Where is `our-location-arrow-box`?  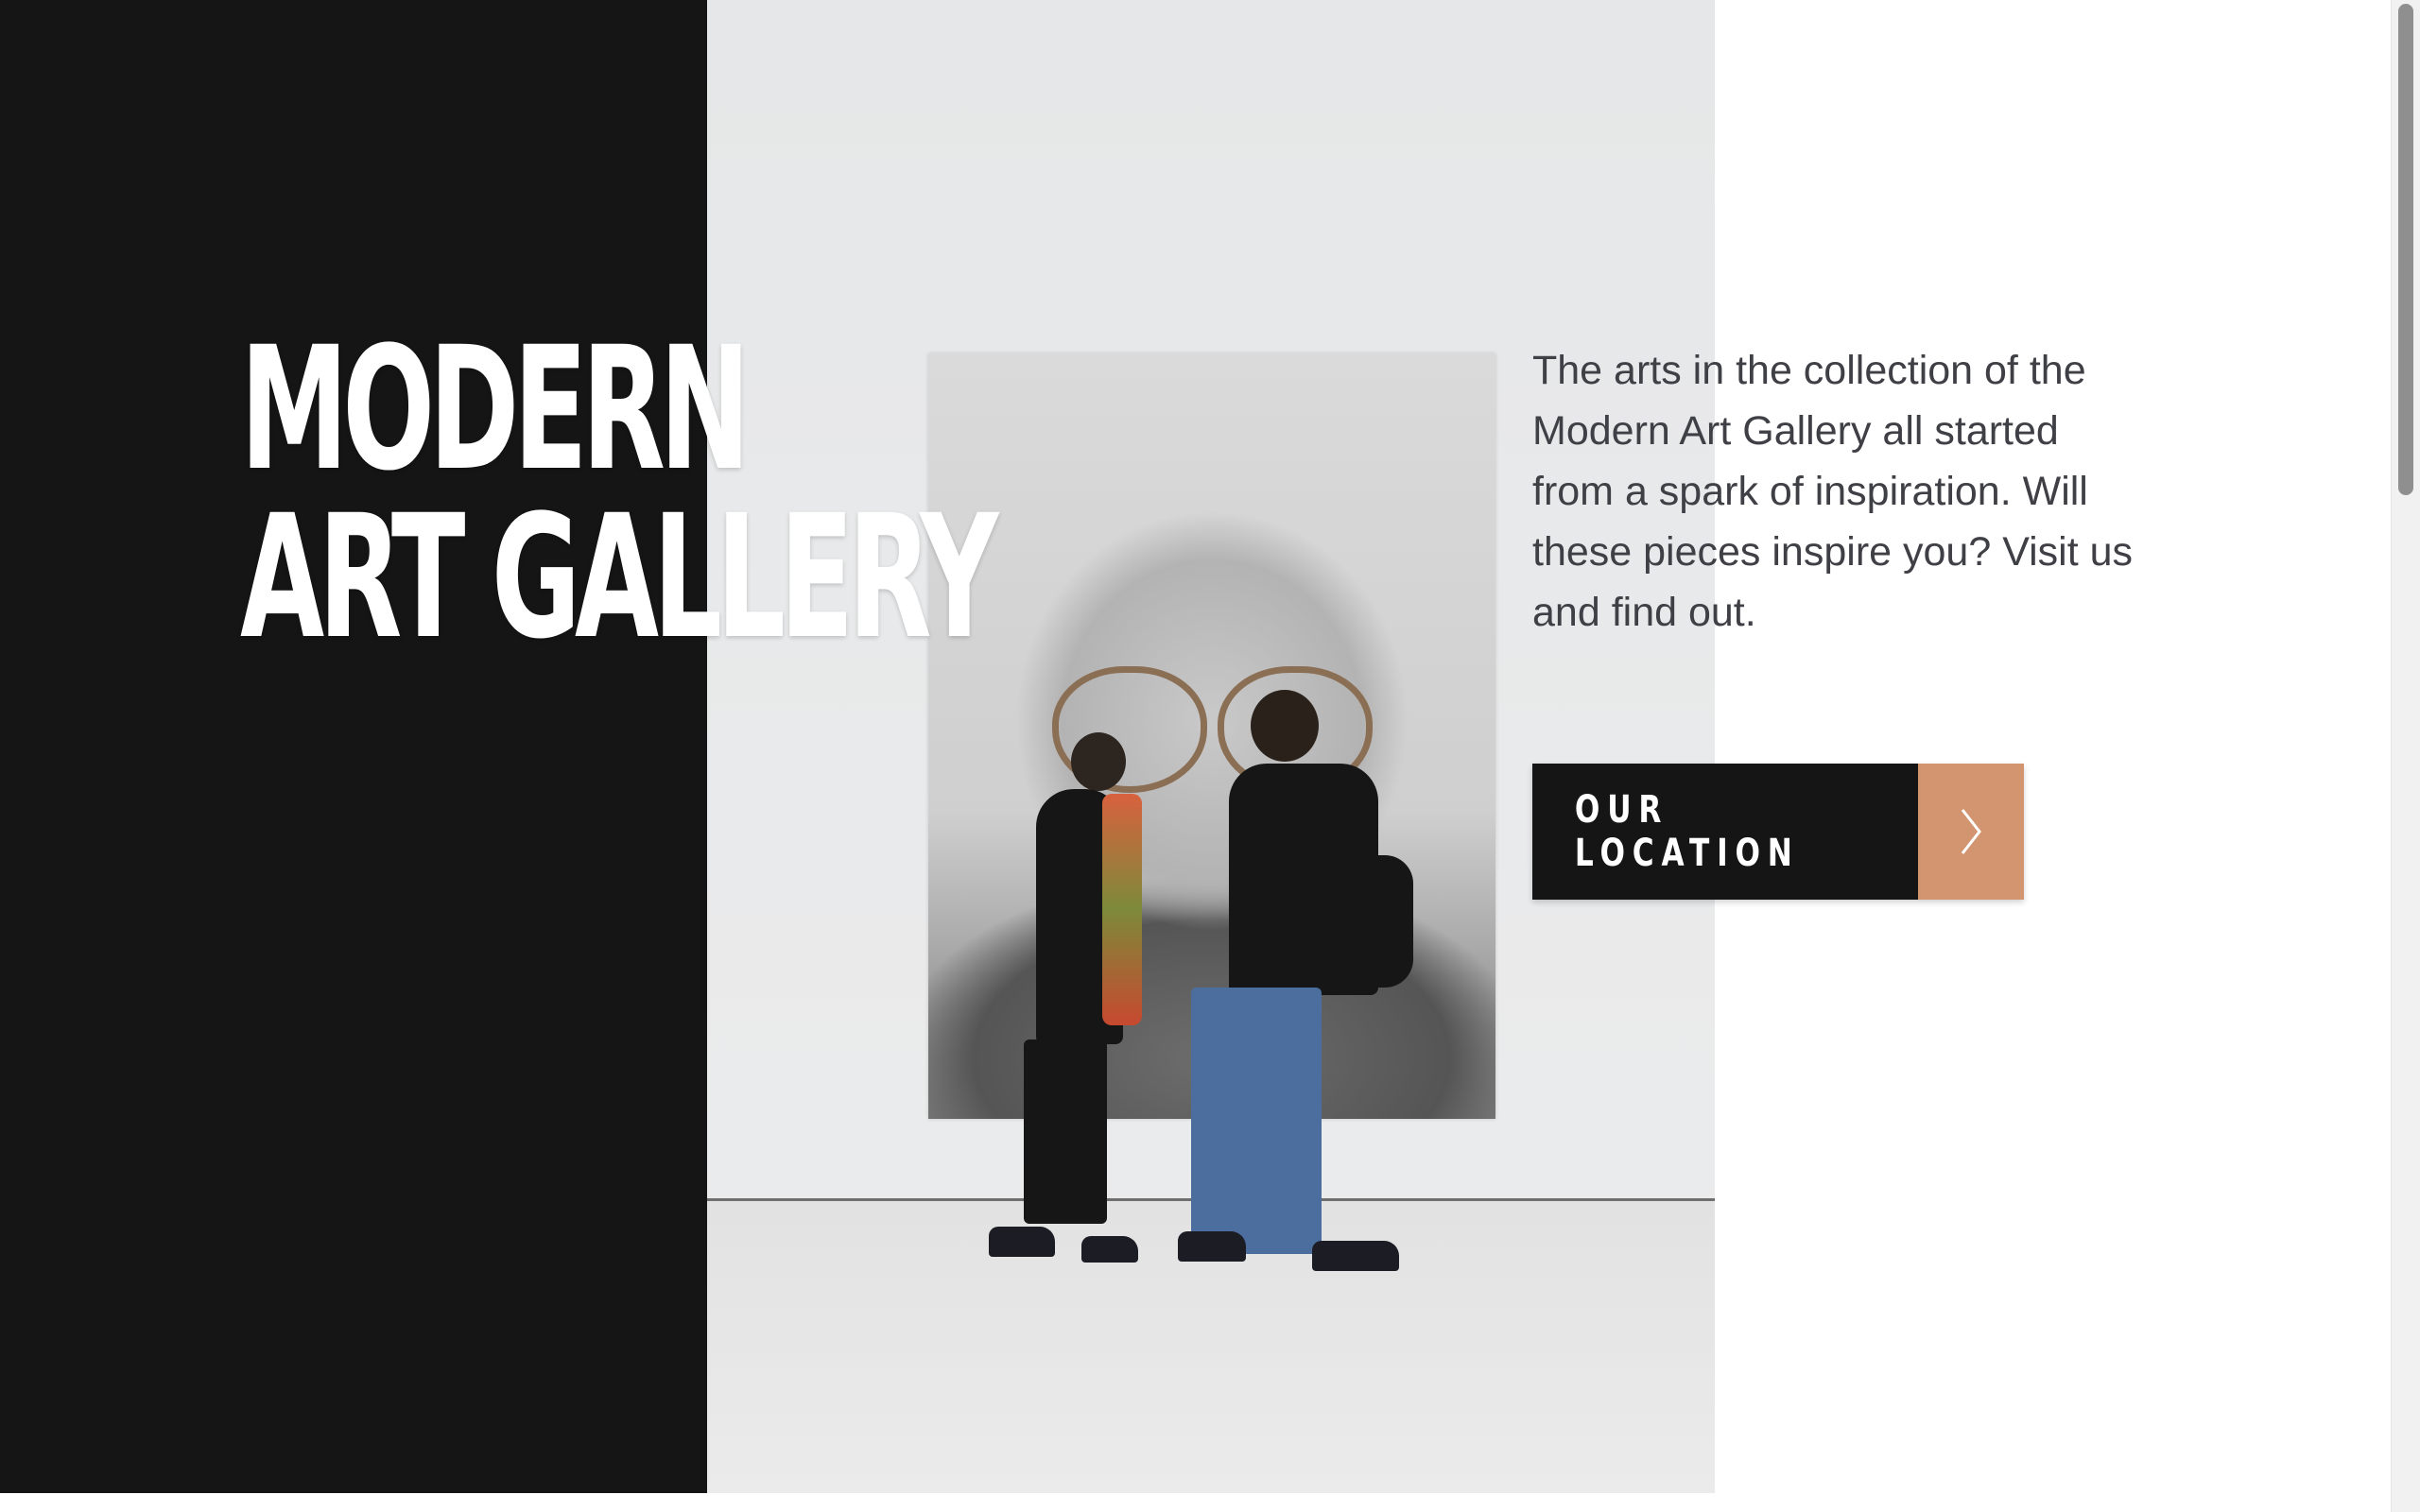
our-location-arrow-box is located at coordinates (1971, 832).